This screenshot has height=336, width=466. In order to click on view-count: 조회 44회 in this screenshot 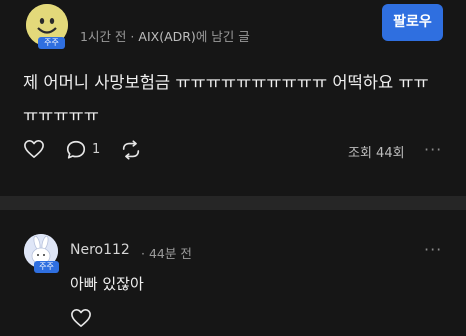, I will do `click(376, 153)`.